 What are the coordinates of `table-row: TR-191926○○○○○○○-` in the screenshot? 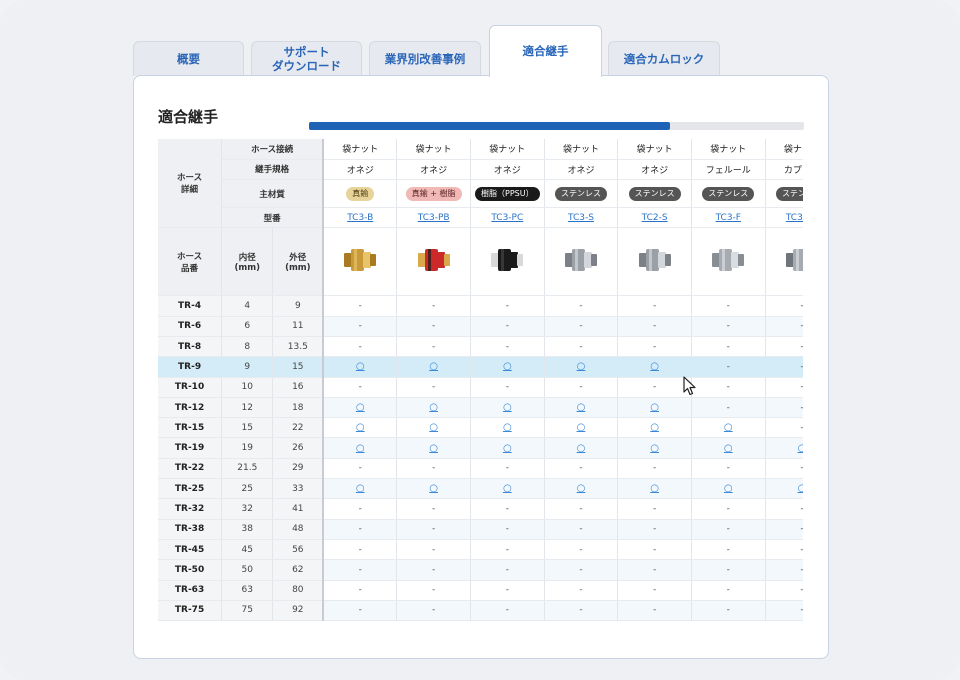 It's located at (480, 448).